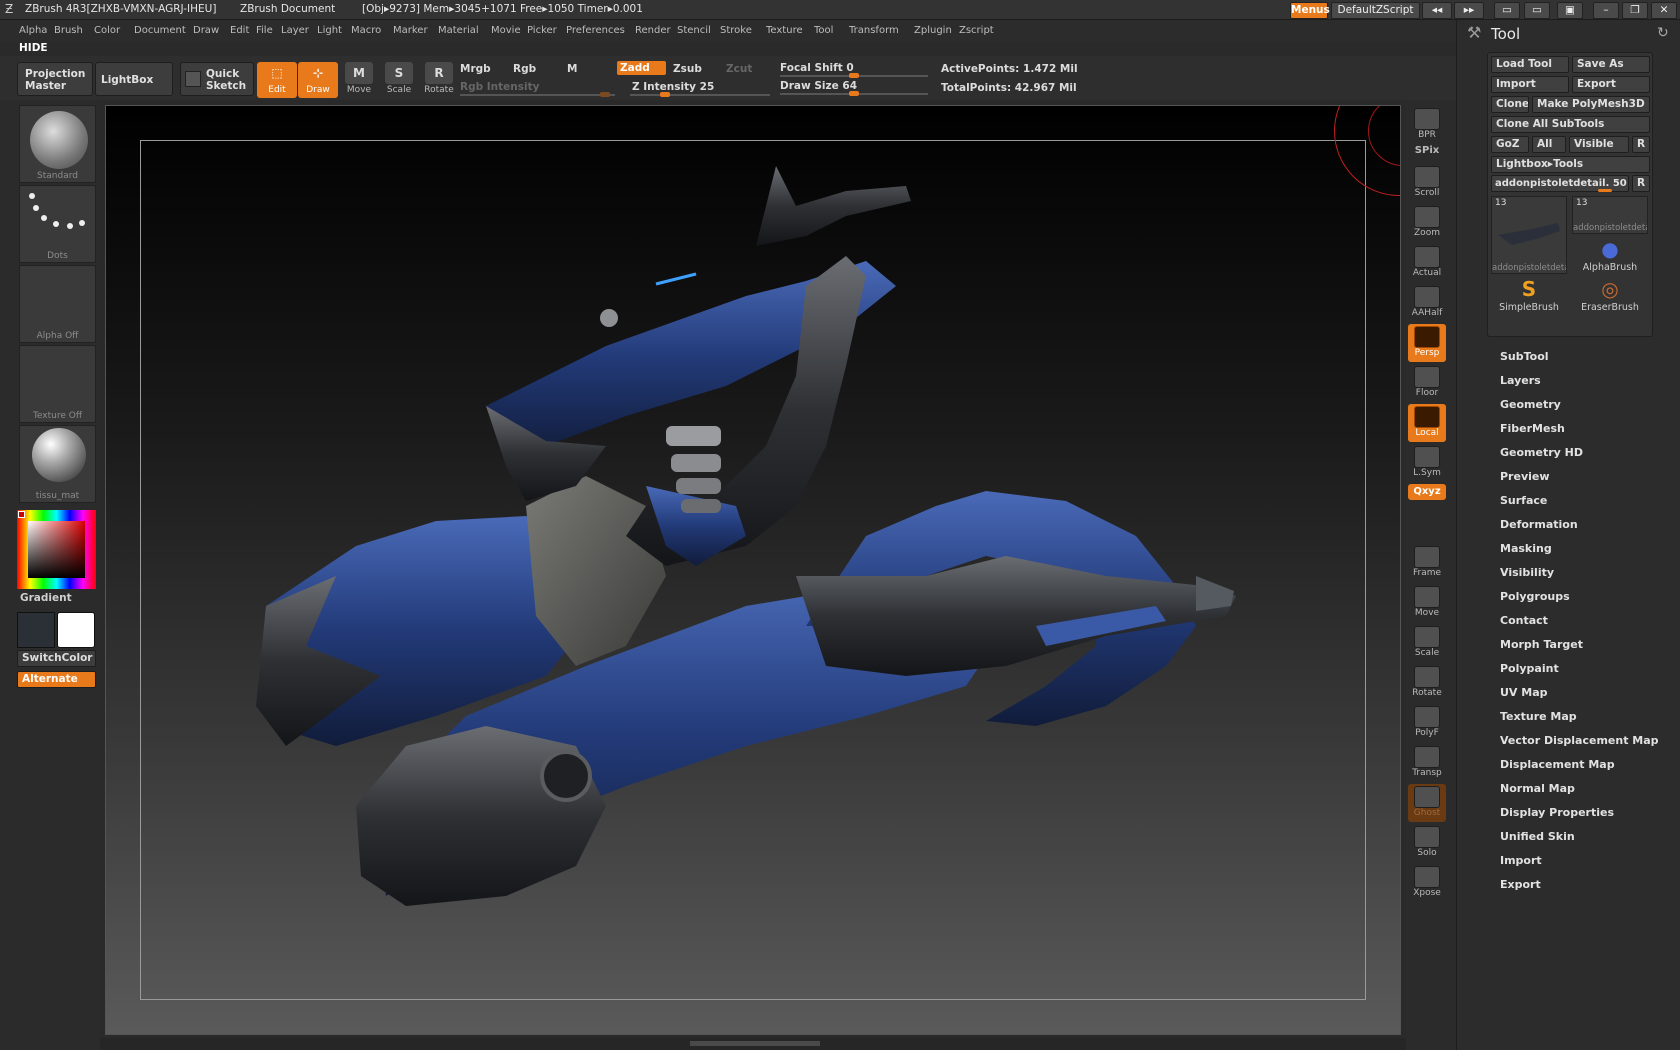  Describe the element at coordinates (1541, 644) in the screenshot. I see `section-morph-target: Morph Target` at that location.